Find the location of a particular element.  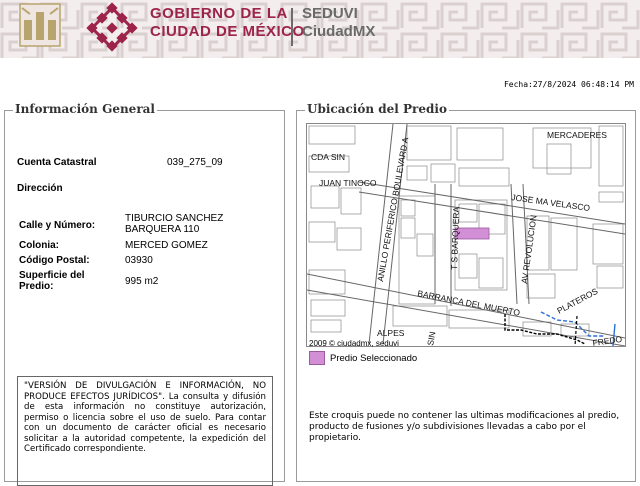

street-alpes: ALPES is located at coordinates (391, 333).